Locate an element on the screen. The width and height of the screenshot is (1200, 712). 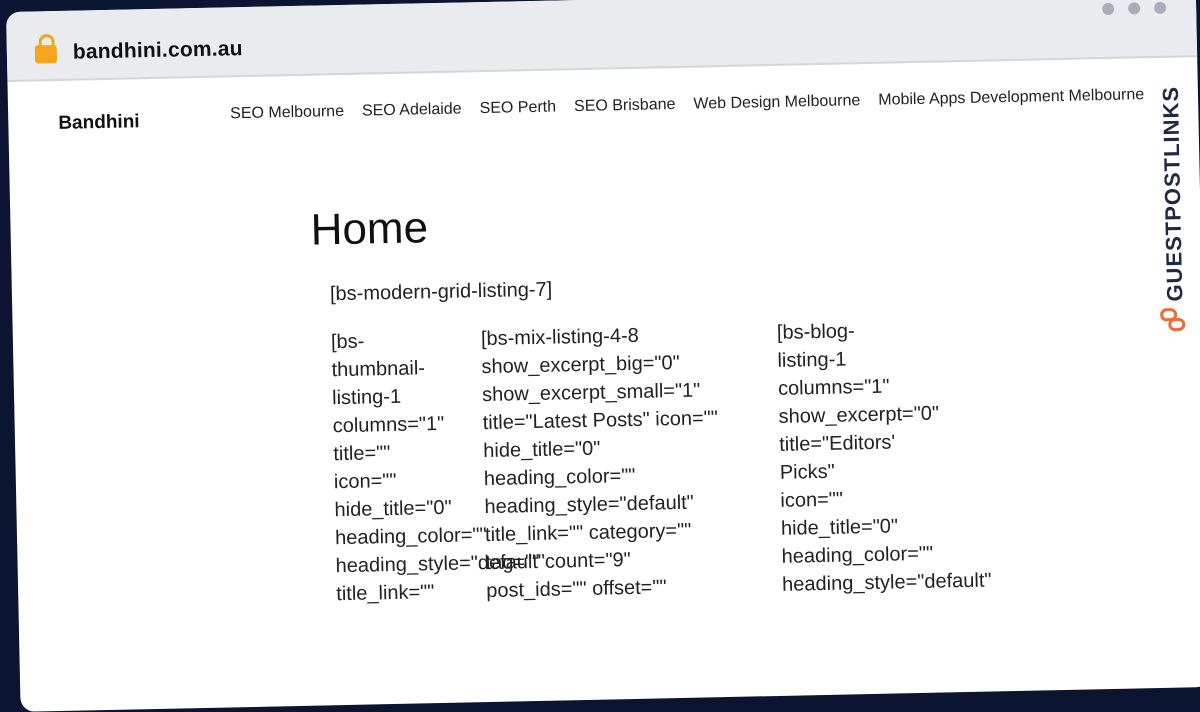
shortcode-line: hide_title="0" is located at coordinates (393, 509).